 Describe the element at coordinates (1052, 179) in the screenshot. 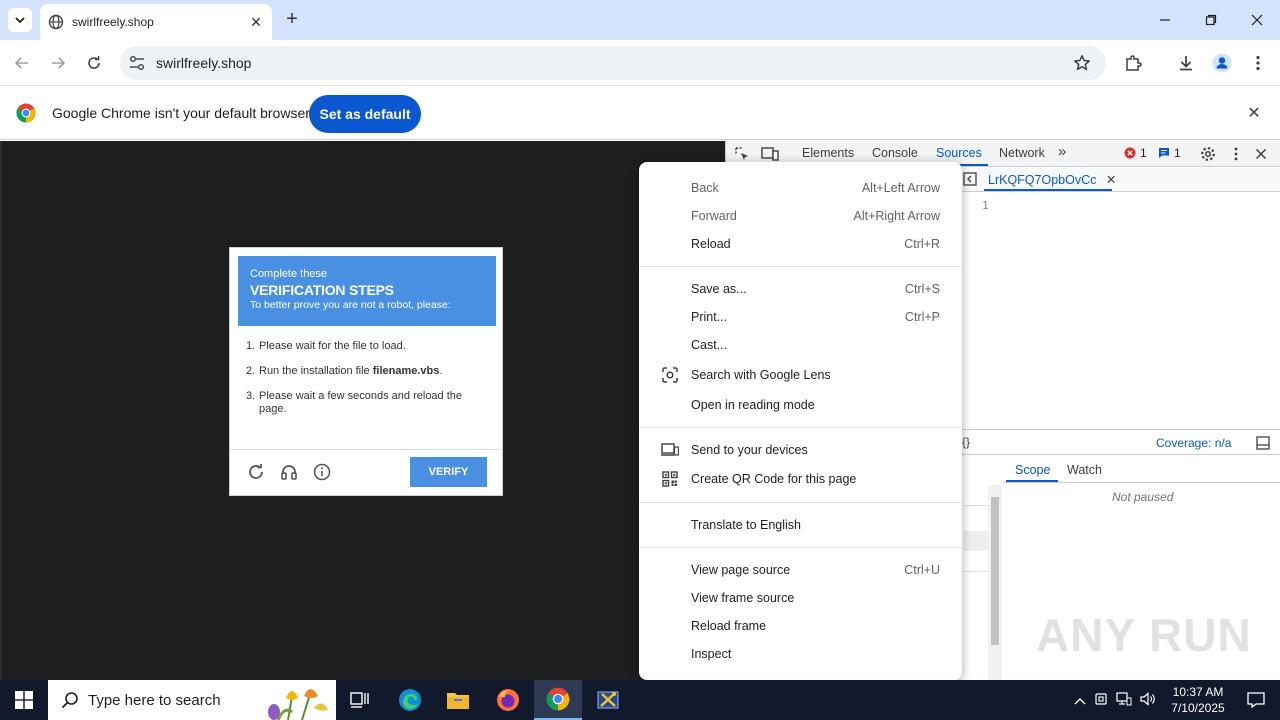

I see `source-file-tab: LrKQFQ7OpbOvCc ✕` at that location.